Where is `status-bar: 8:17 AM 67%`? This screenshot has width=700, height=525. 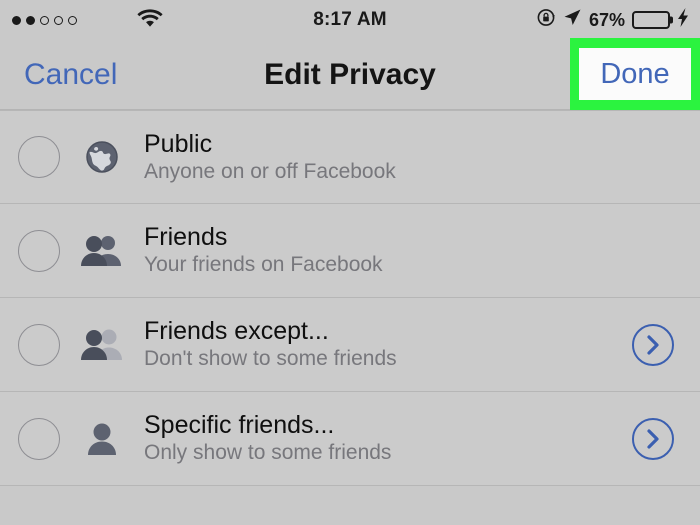
status-bar: 8:17 AM 67% is located at coordinates (350, 20).